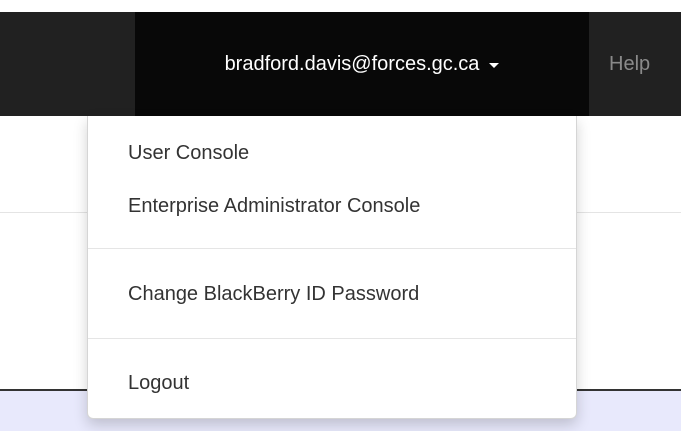  What do you see at coordinates (158, 383) in the screenshot?
I see `menu-item-logout: Logout` at bounding box center [158, 383].